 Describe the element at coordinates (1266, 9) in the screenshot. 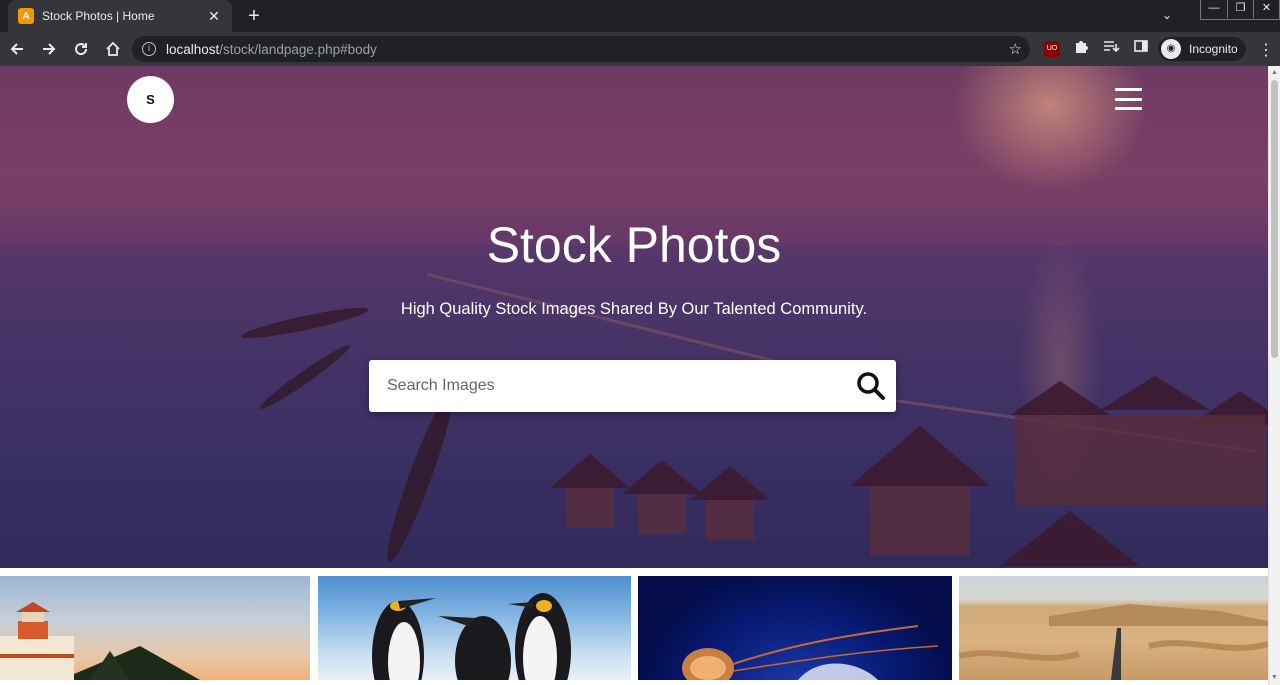

I see `window-close-button: ✕` at that location.